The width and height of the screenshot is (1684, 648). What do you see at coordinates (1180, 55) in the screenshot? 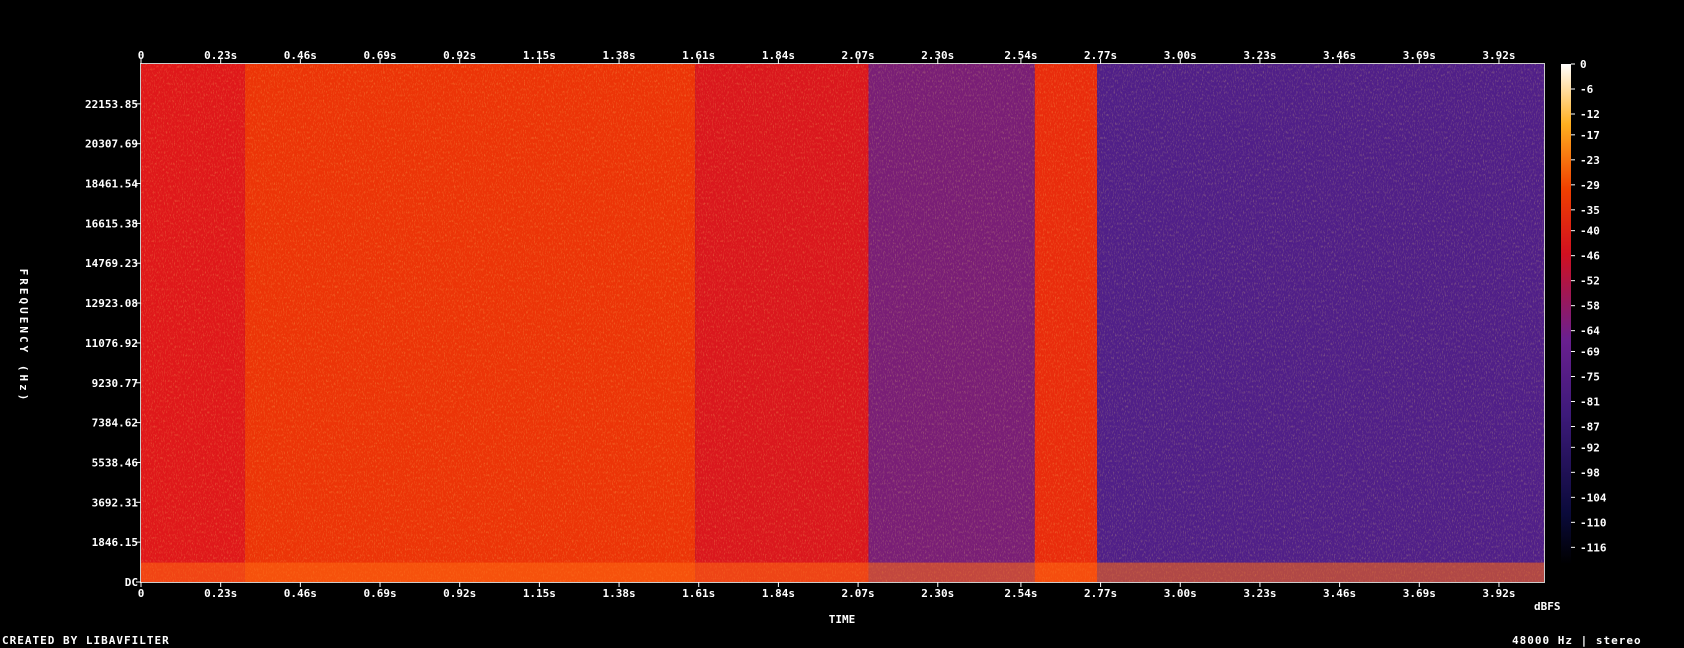
I see `x-top-tick-label: 3.00s` at bounding box center [1180, 55].